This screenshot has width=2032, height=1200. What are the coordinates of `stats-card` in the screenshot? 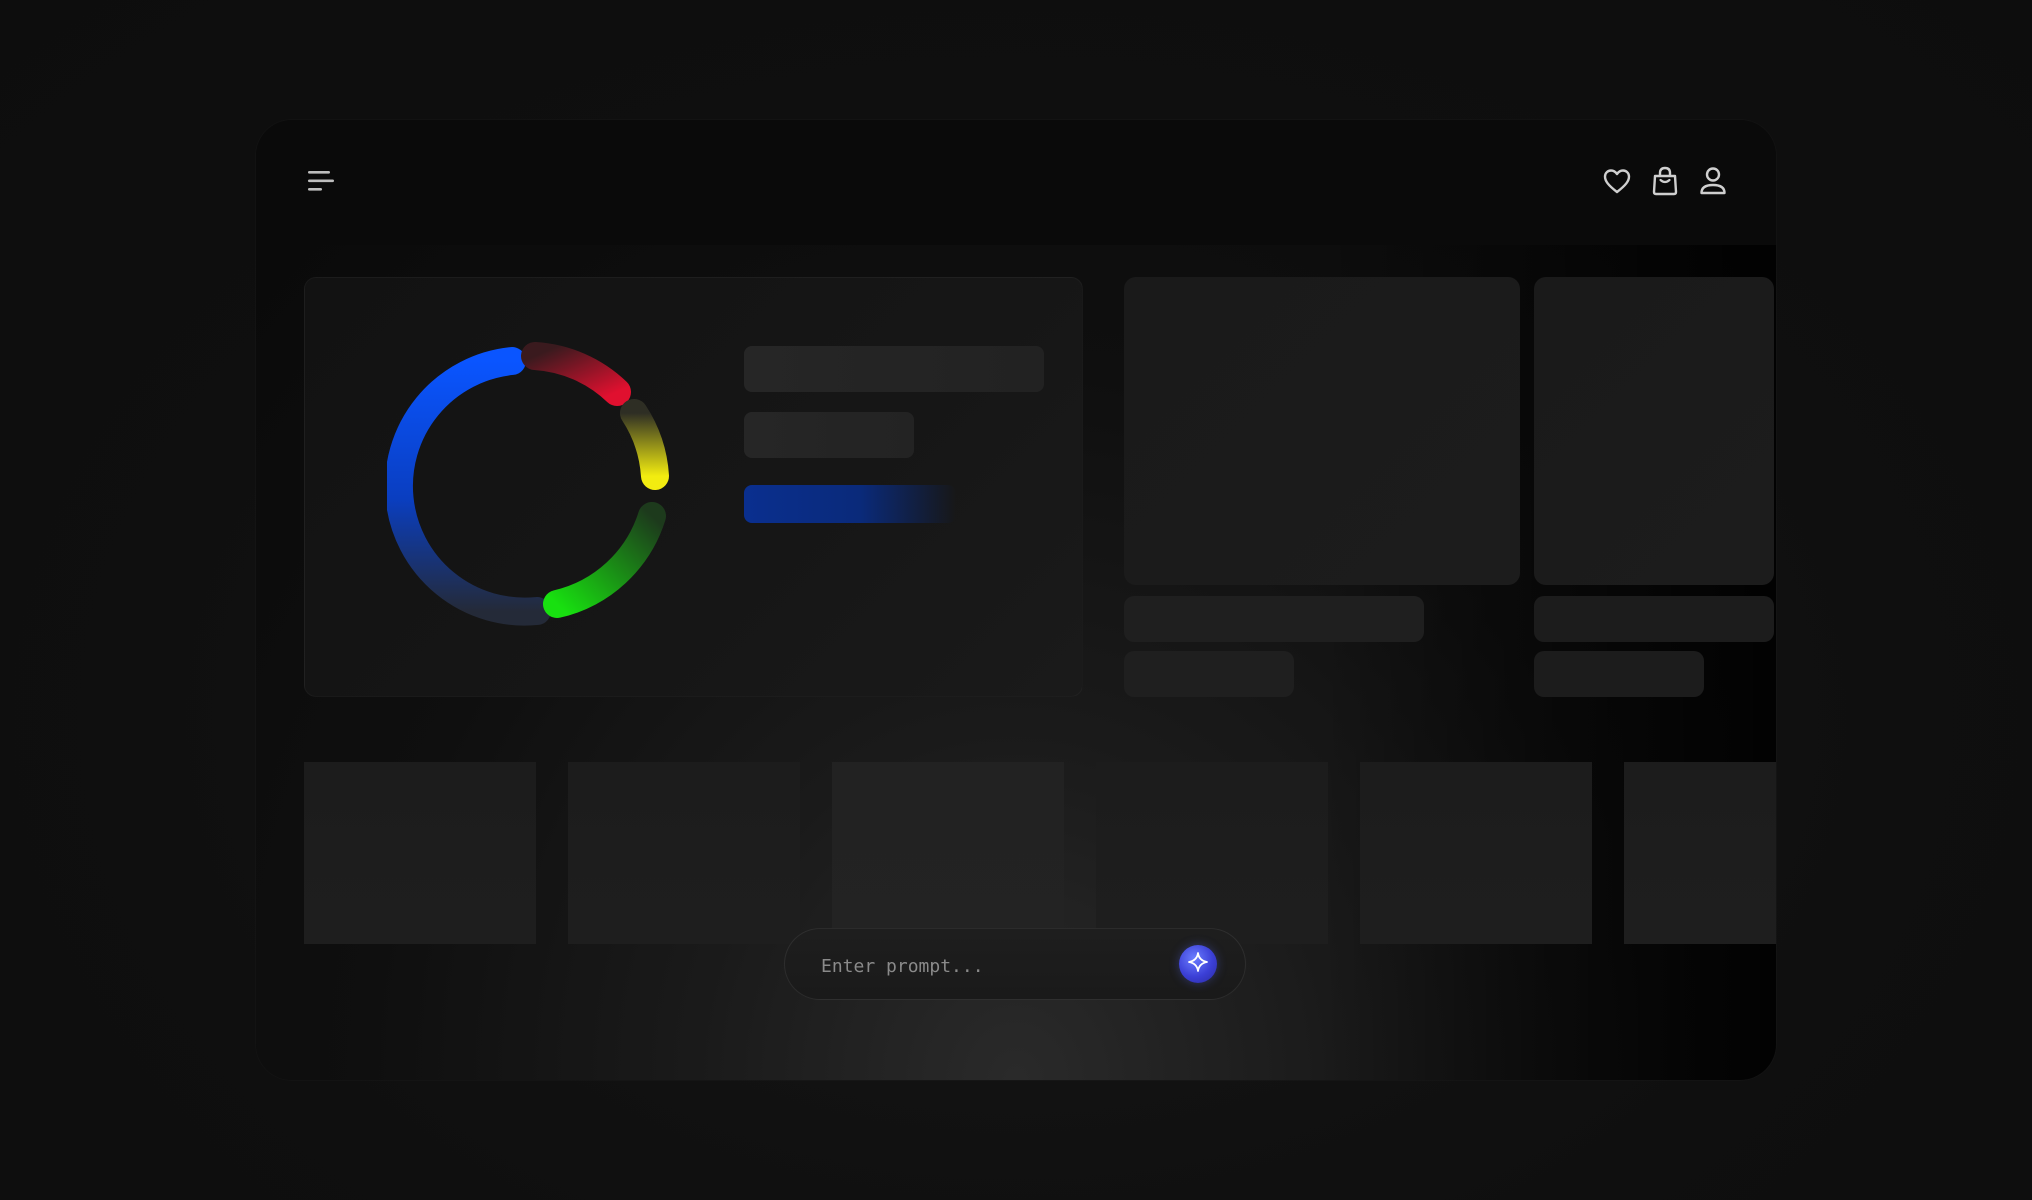 It's located at (693, 487).